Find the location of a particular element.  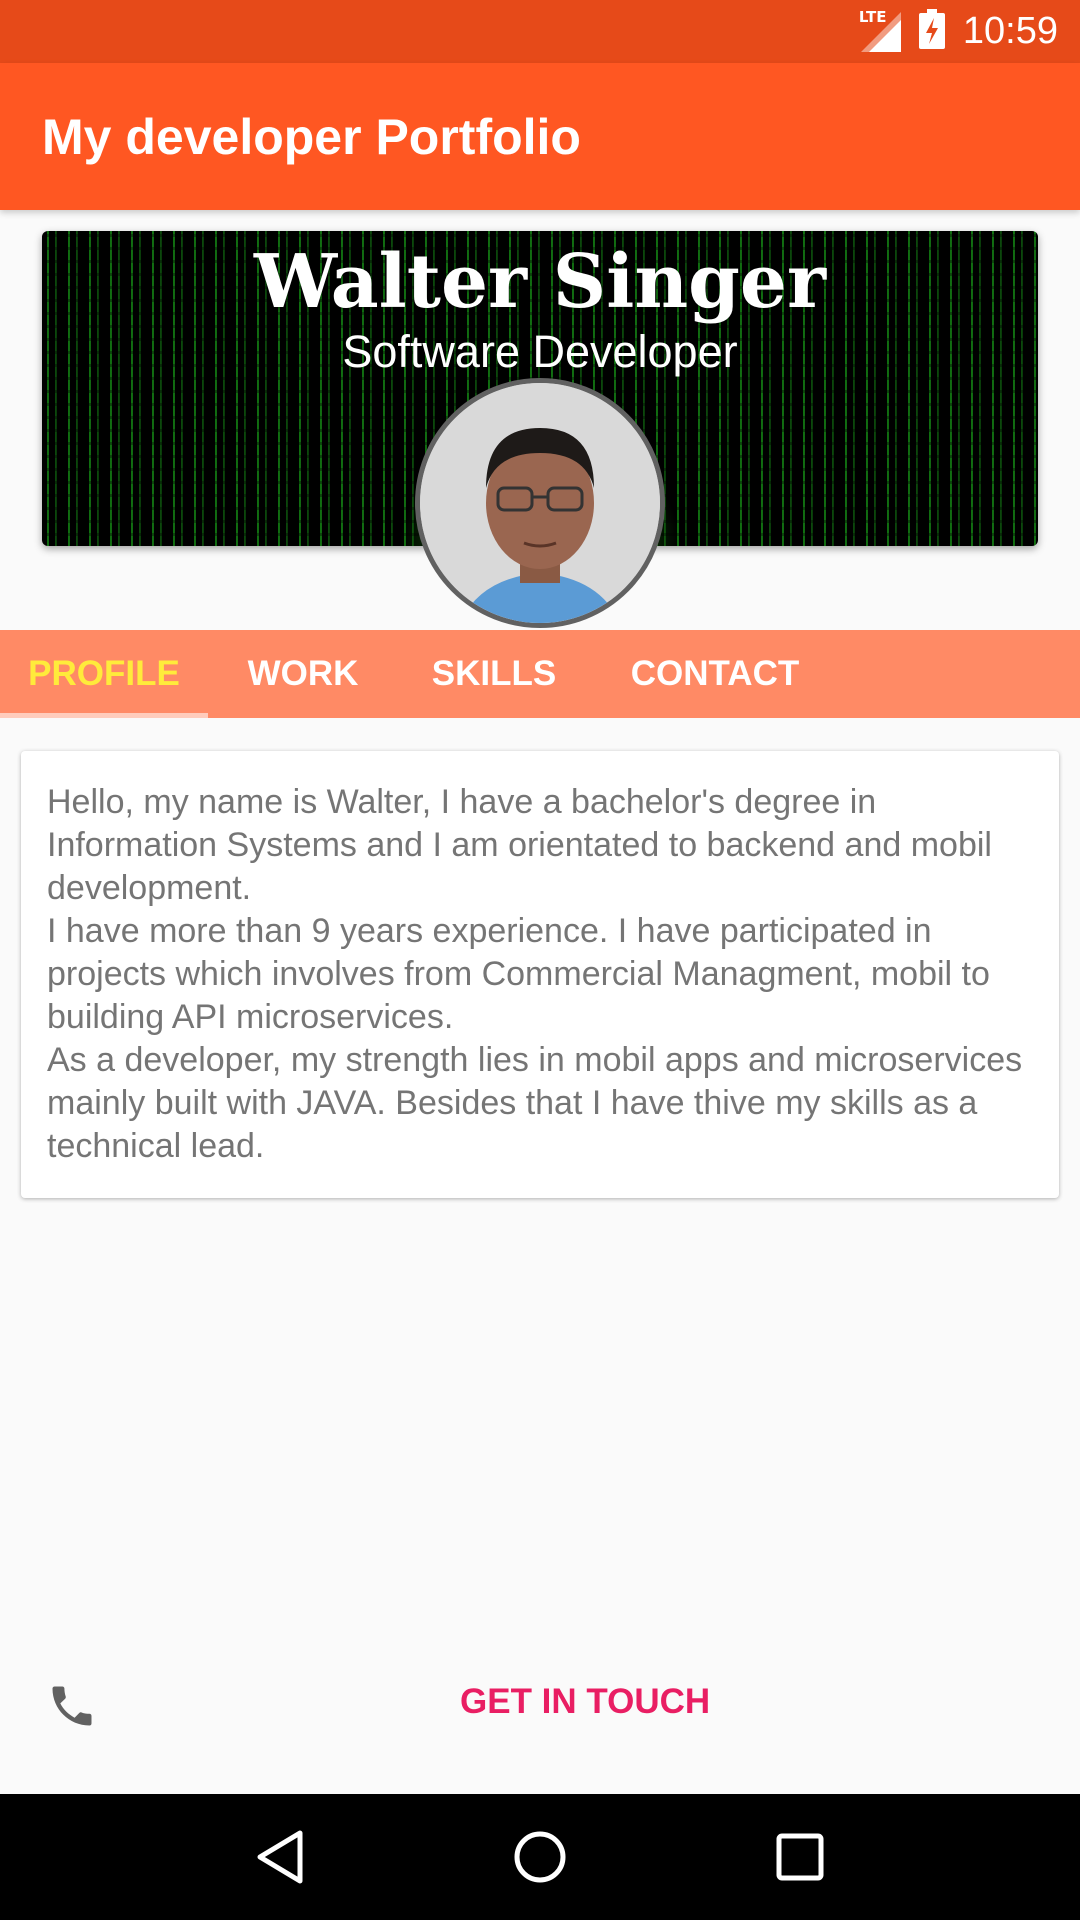

get-in-touch-button: GET IN TOUCH is located at coordinates (585, 1702).